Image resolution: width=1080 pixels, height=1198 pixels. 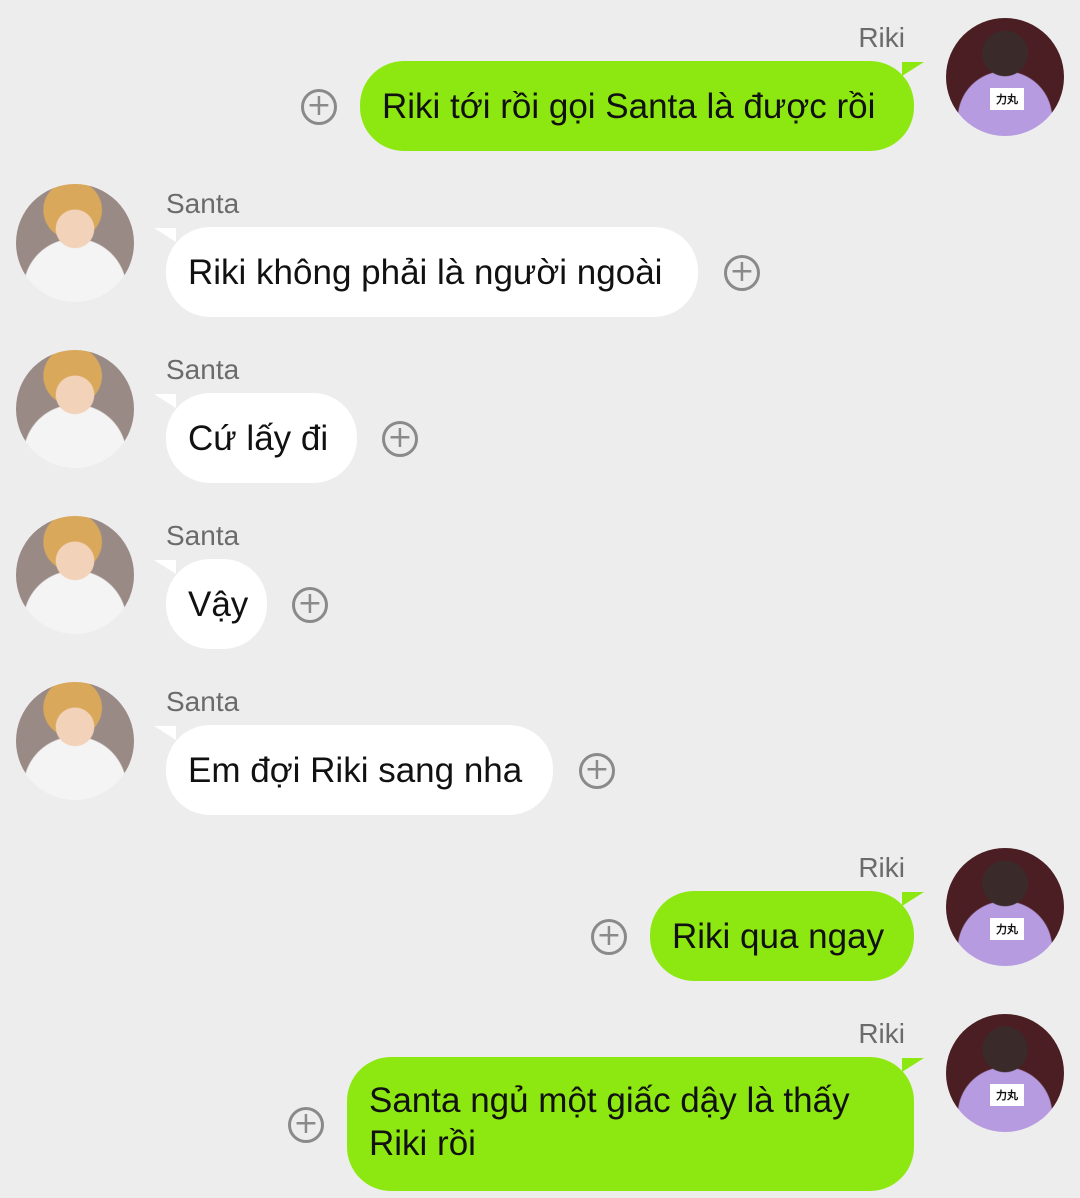 I want to click on message-bubble: Riki không phải là người ngoài, so click(x=432, y=272).